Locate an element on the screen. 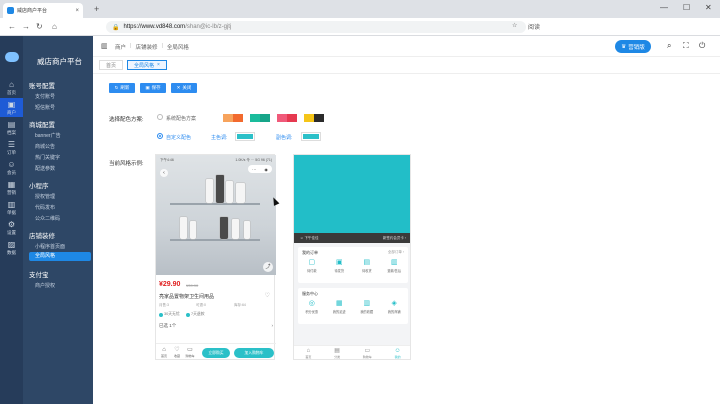  vip-badge-button: ♛ 营销版 is located at coordinates (633, 46).